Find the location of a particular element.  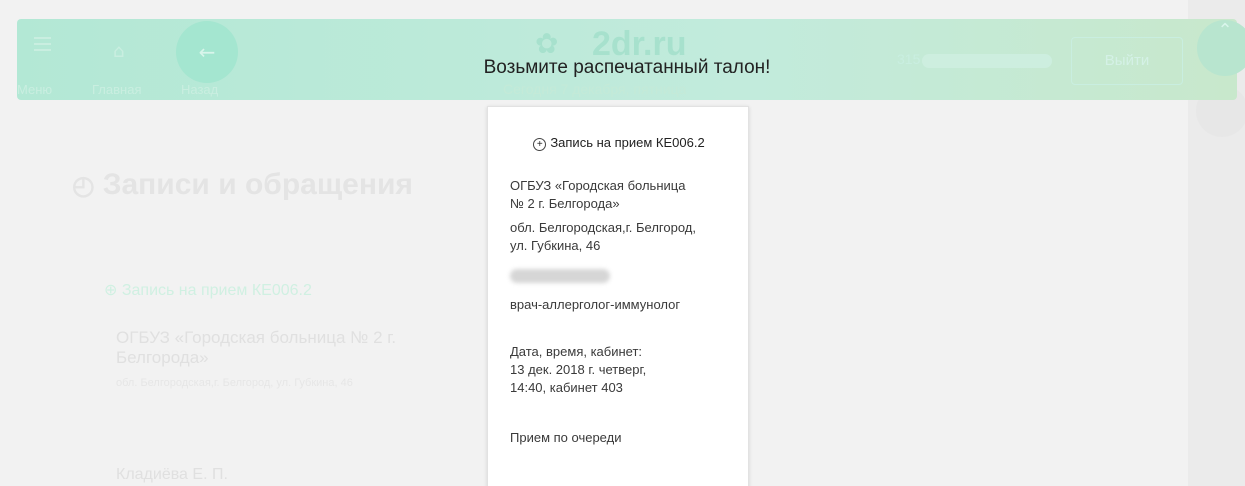

appointment-link: ⊕ Запись на прием КЕ006.2 is located at coordinates (208, 290).